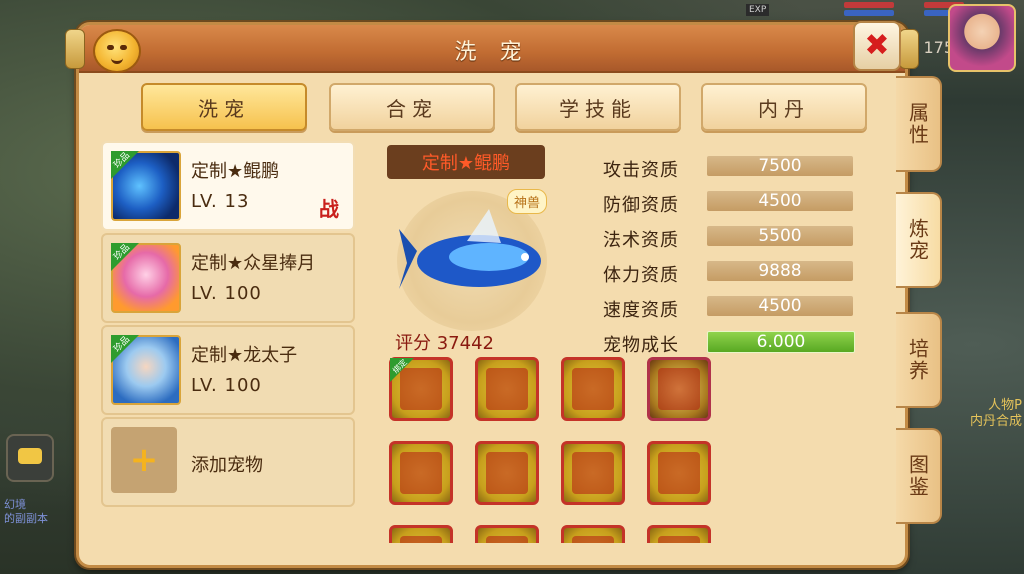  What do you see at coordinates (641, 240) in the screenshot?
I see `stat-label: 法术资质` at bounding box center [641, 240].